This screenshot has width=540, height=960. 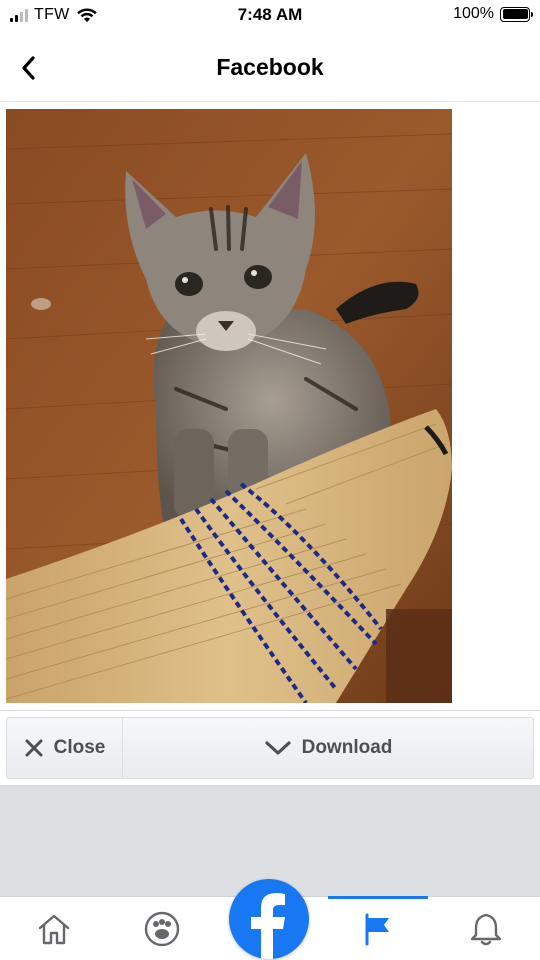 I want to click on battery-level, so click(x=515, y=14).